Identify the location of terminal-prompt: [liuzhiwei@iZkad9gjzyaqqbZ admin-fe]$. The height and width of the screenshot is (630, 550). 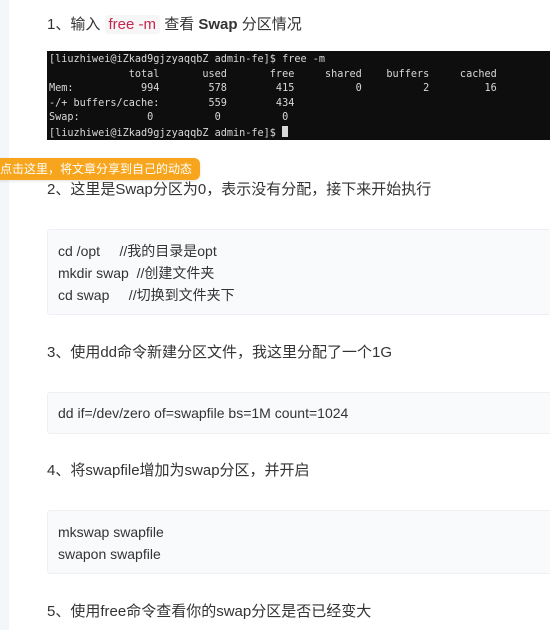
(166, 133).